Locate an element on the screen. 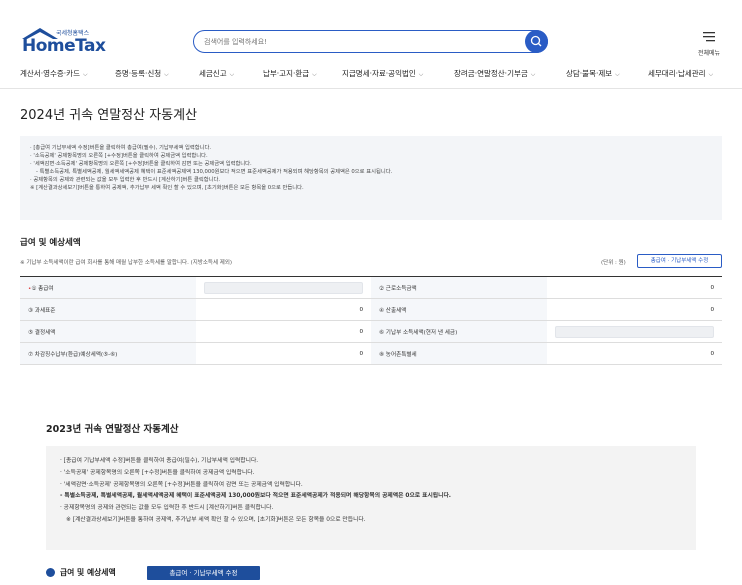  value-earned-income: 0 is located at coordinates (634, 287).